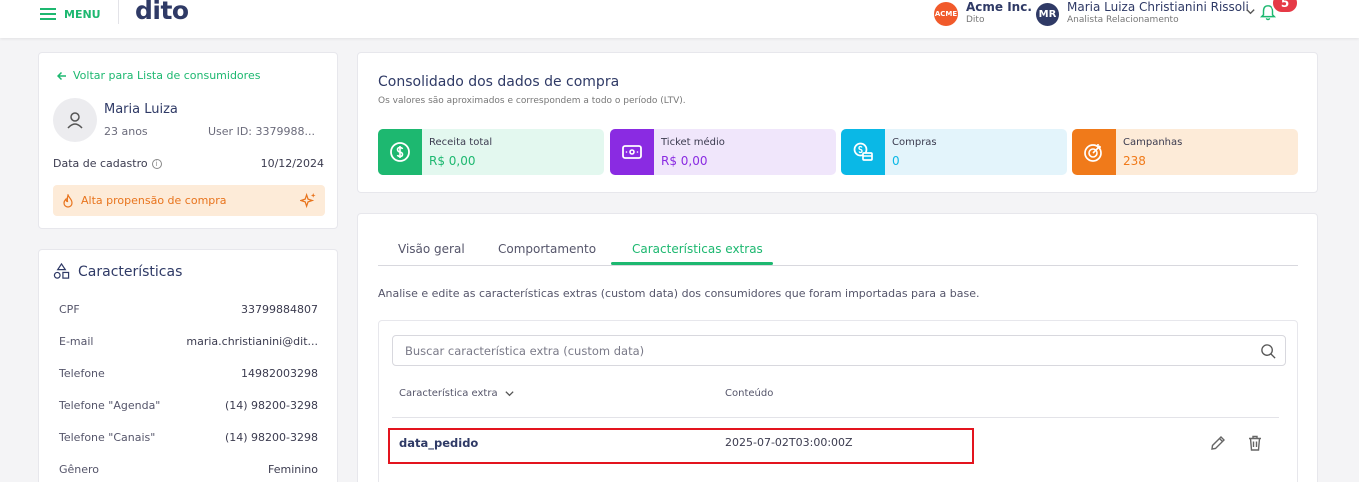  I want to click on registration-label: Data de cadastro, so click(100, 163).